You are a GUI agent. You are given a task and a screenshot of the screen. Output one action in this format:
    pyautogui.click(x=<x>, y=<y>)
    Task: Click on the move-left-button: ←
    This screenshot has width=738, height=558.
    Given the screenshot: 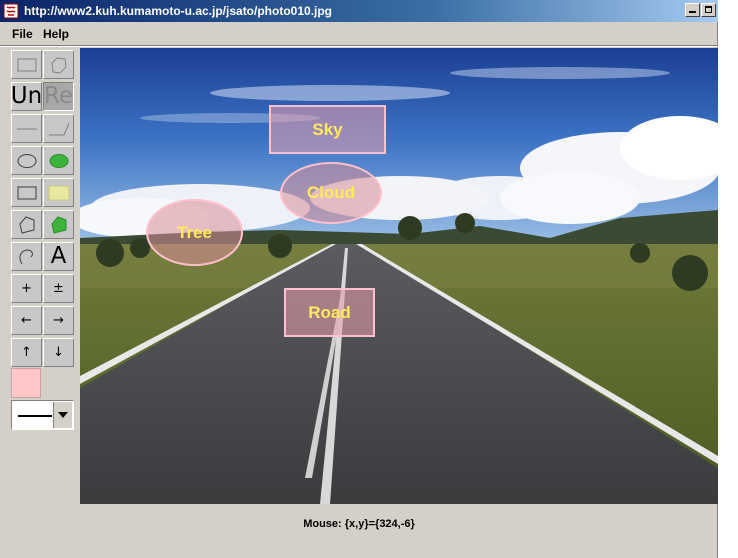 What is the action you would take?
    pyautogui.click(x=26, y=320)
    